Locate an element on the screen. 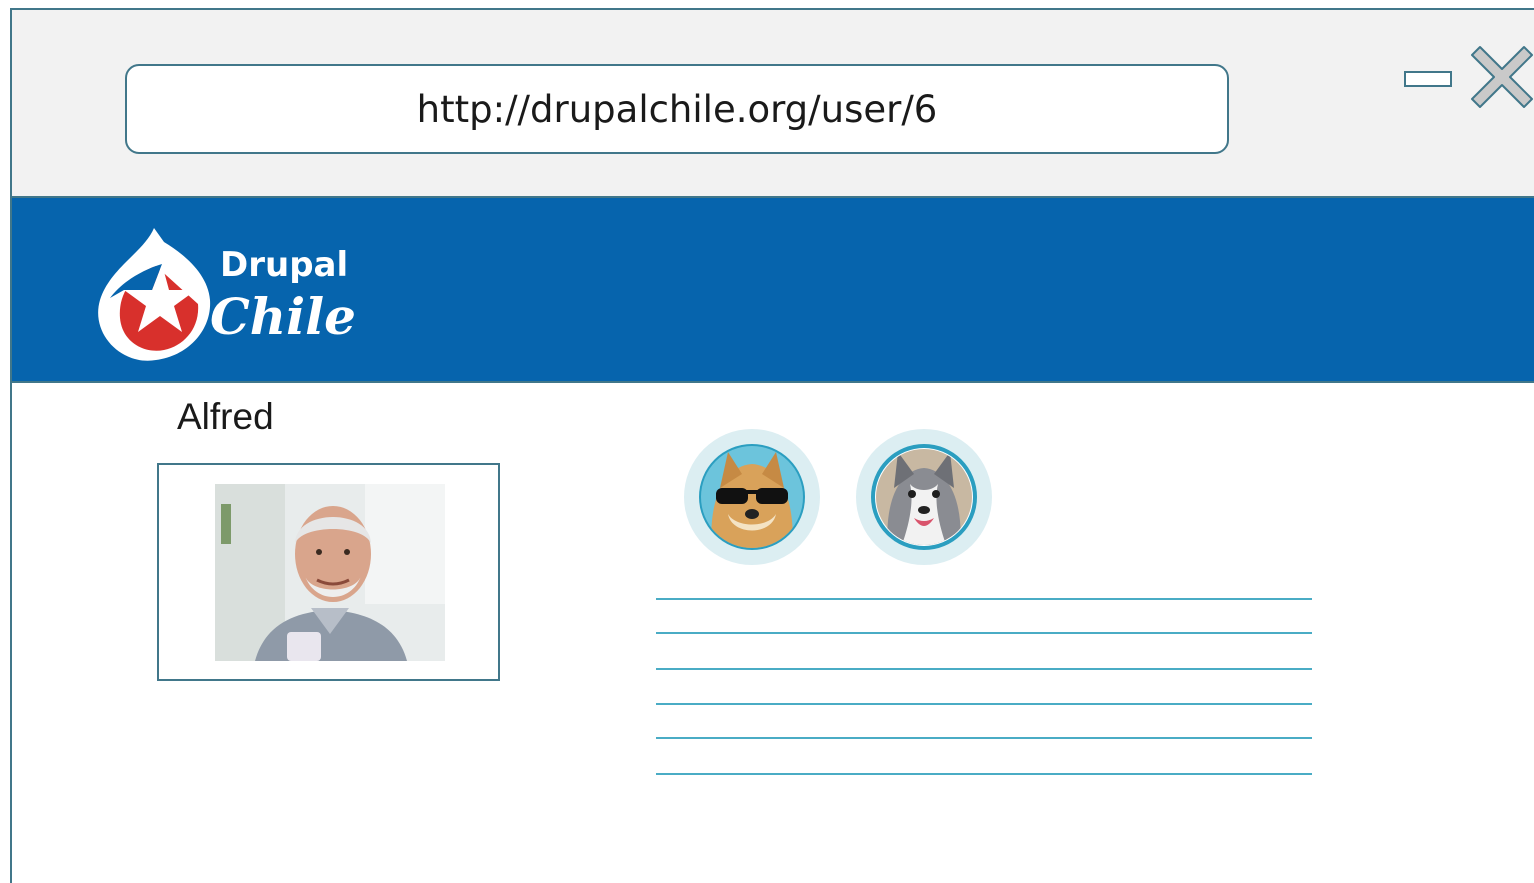  drupal-chile-logo: Drupal Chile is located at coordinates (262, 293).